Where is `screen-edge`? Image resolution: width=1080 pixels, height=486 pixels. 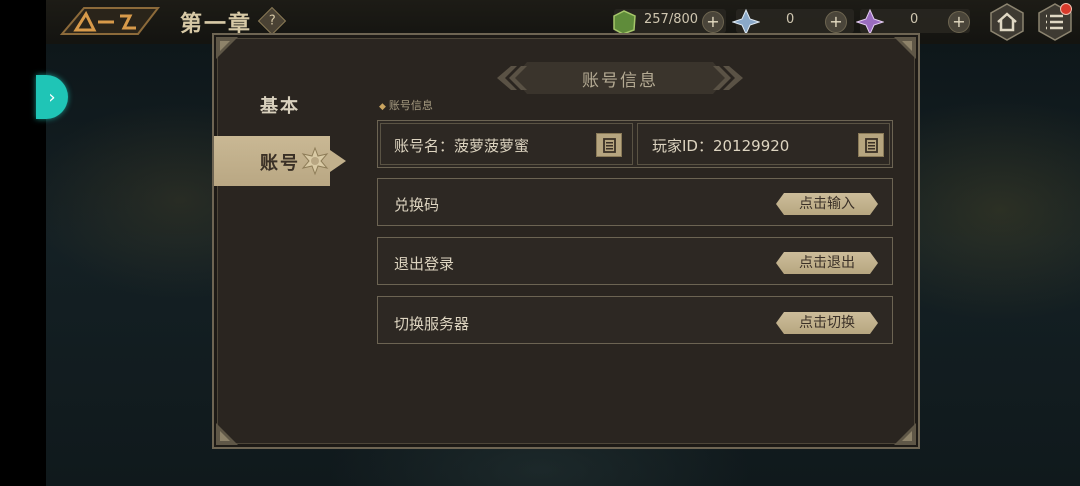
screen-edge is located at coordinates (23, 243).